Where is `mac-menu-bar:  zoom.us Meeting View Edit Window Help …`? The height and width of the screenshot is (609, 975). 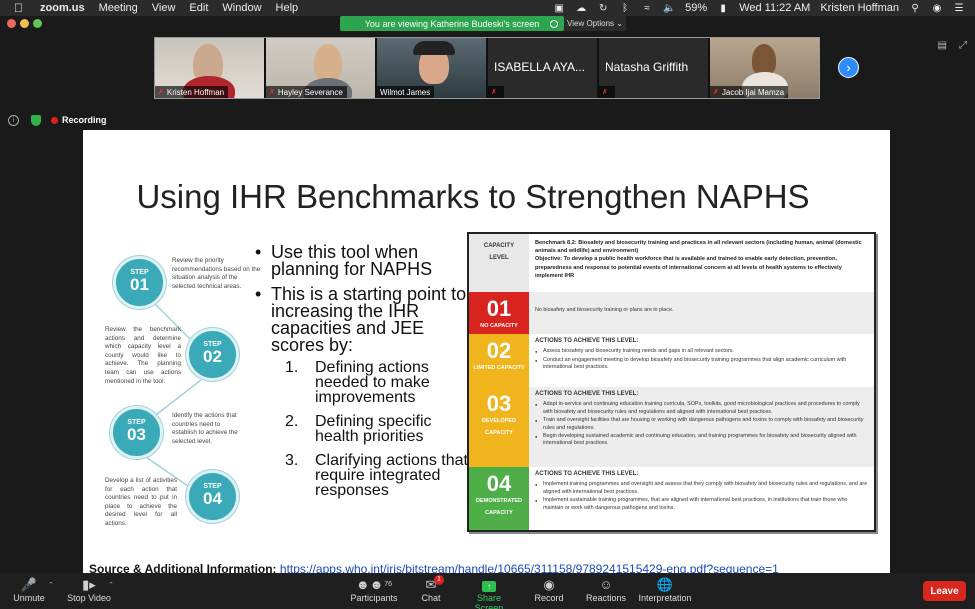 mac-menu-bar:  zoom.us Meeting View Edit Window Help … is located at coordinates (487, 8).